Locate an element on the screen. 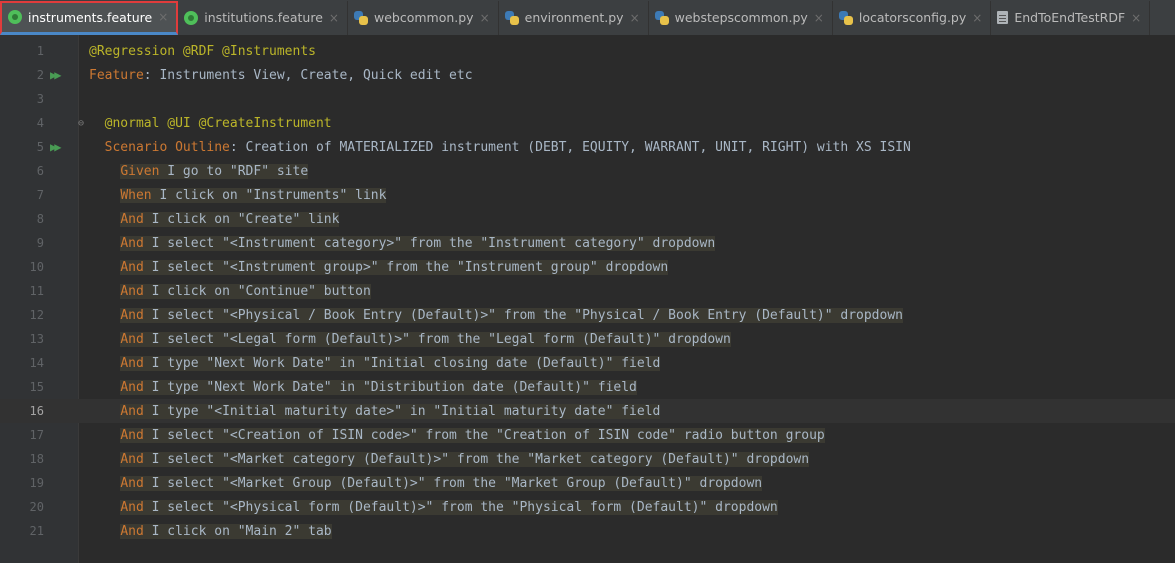 This screenshot has height=563, width=1175. line-number: 21 is located at coordinates (36, 531).